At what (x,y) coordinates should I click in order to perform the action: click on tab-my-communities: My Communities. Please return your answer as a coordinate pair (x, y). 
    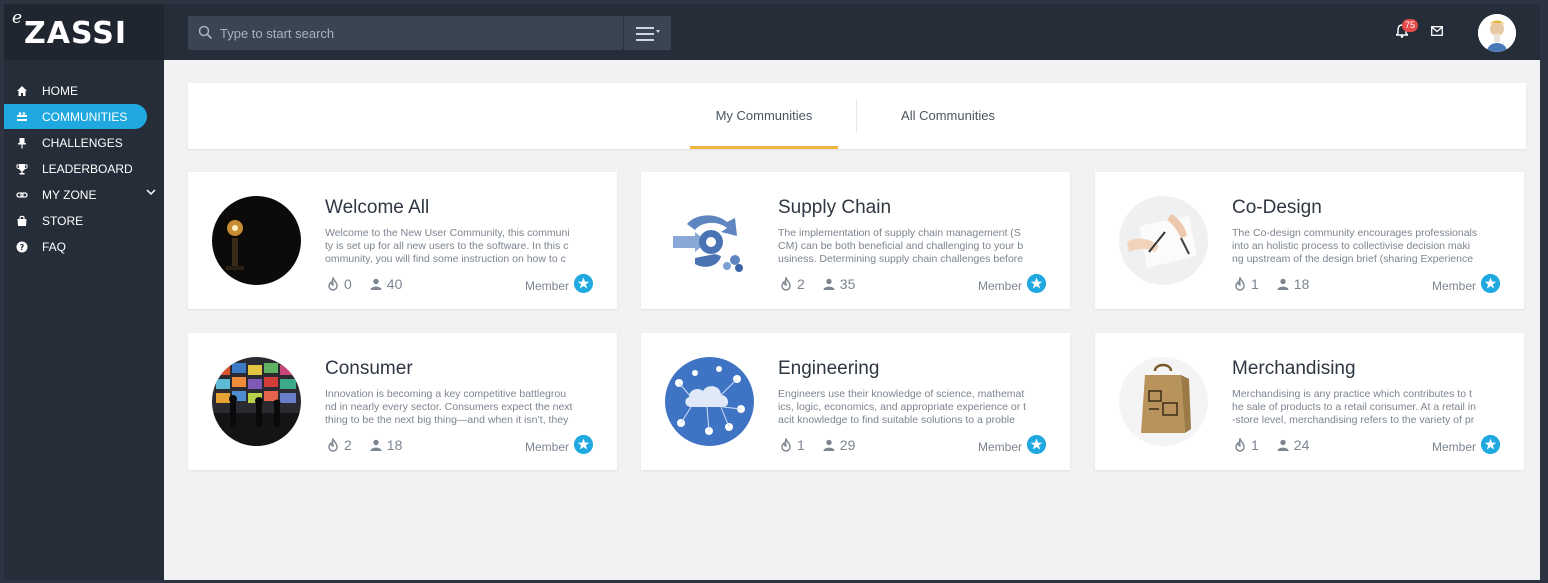
    Looking at the image, I should click on (764, 116).